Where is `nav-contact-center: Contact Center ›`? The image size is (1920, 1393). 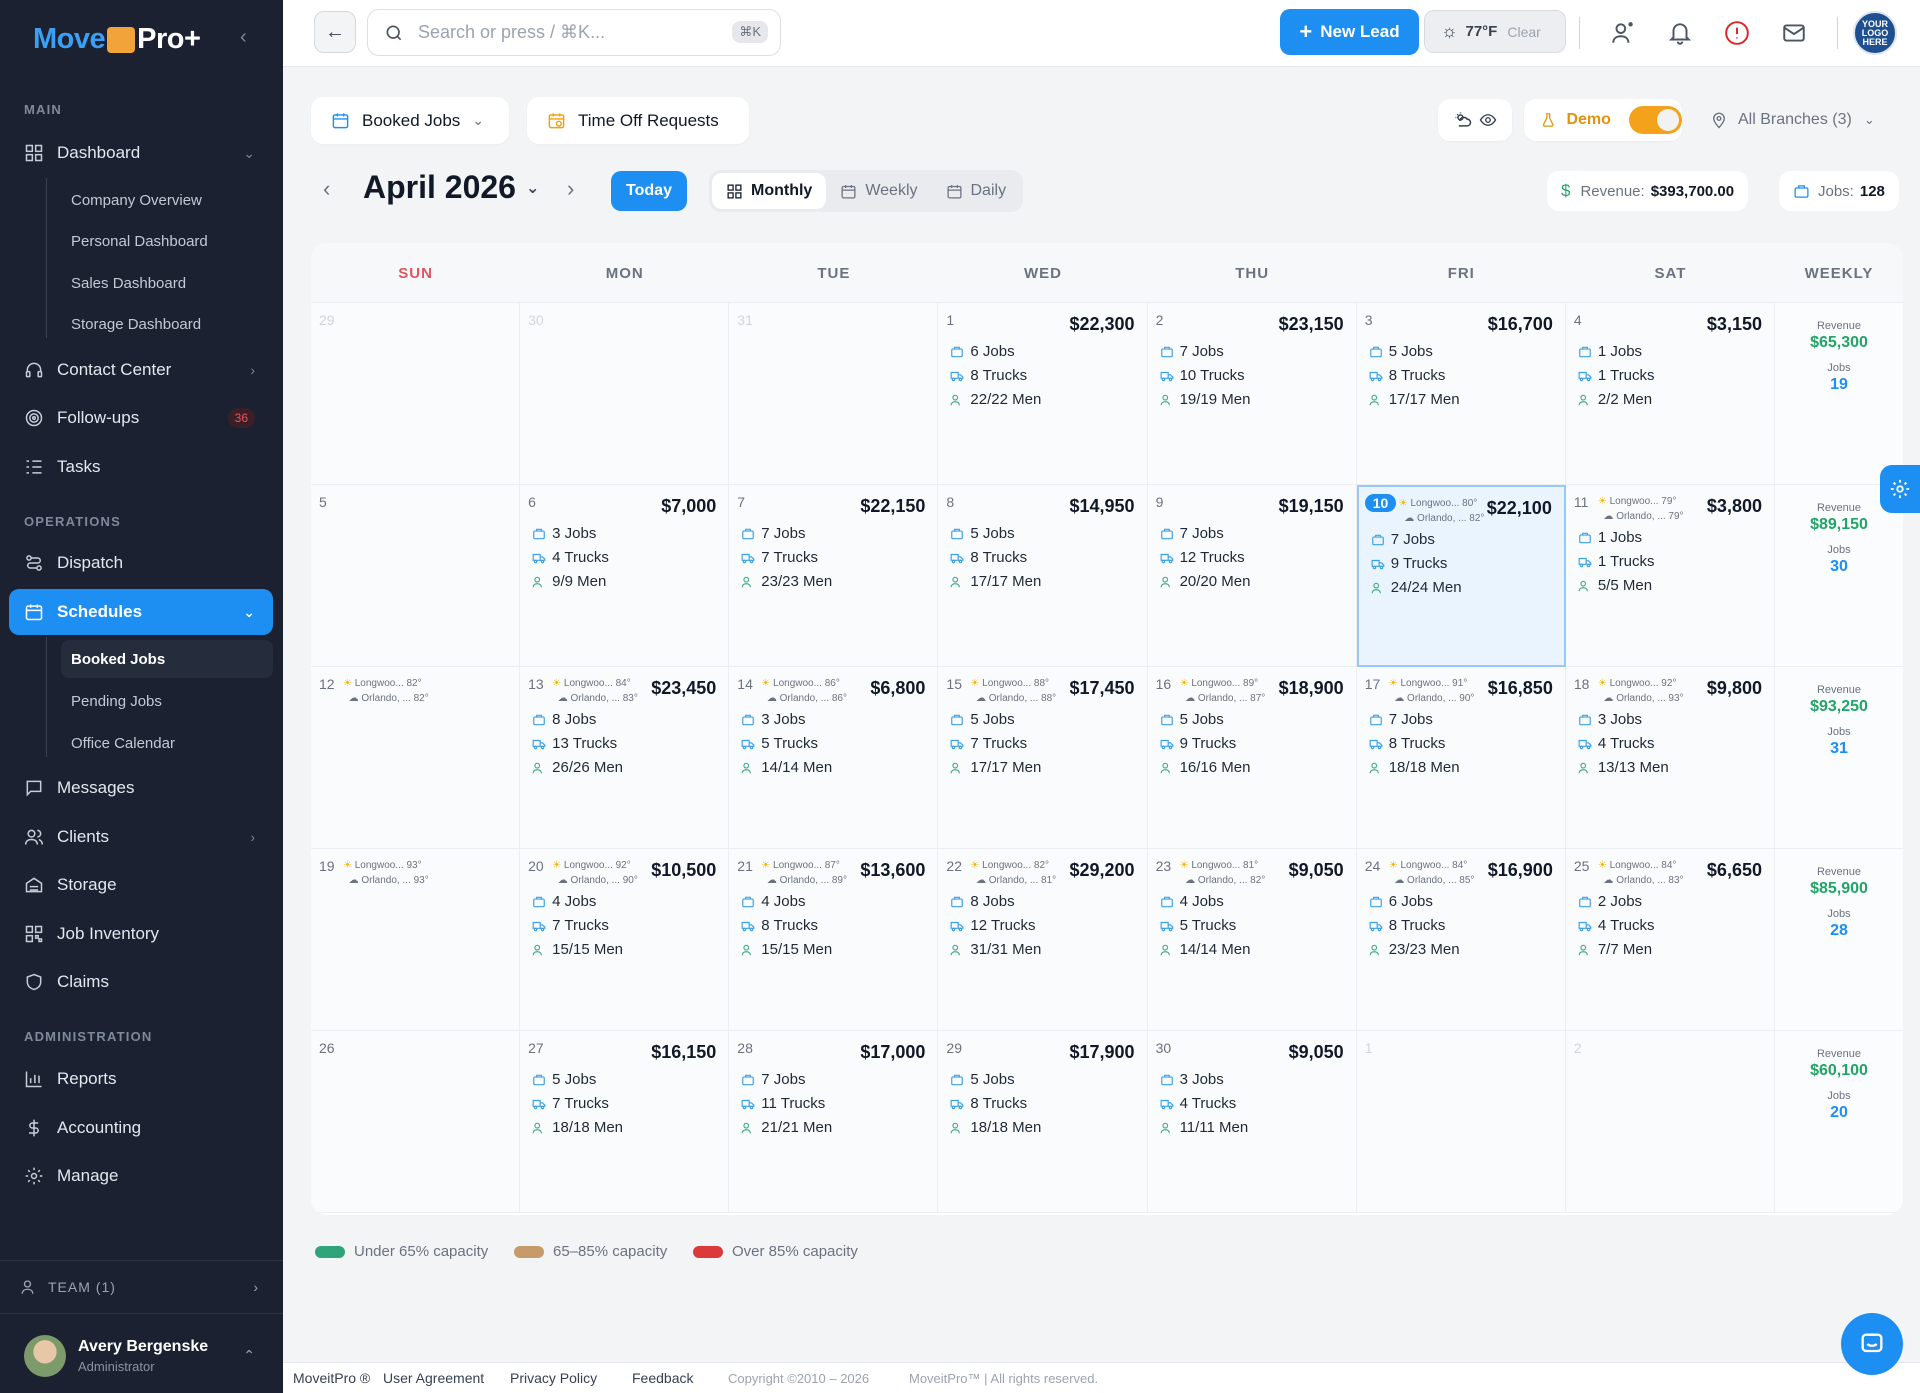 nav-contact-center: Contact Center › is located at coordinates (141, 370).